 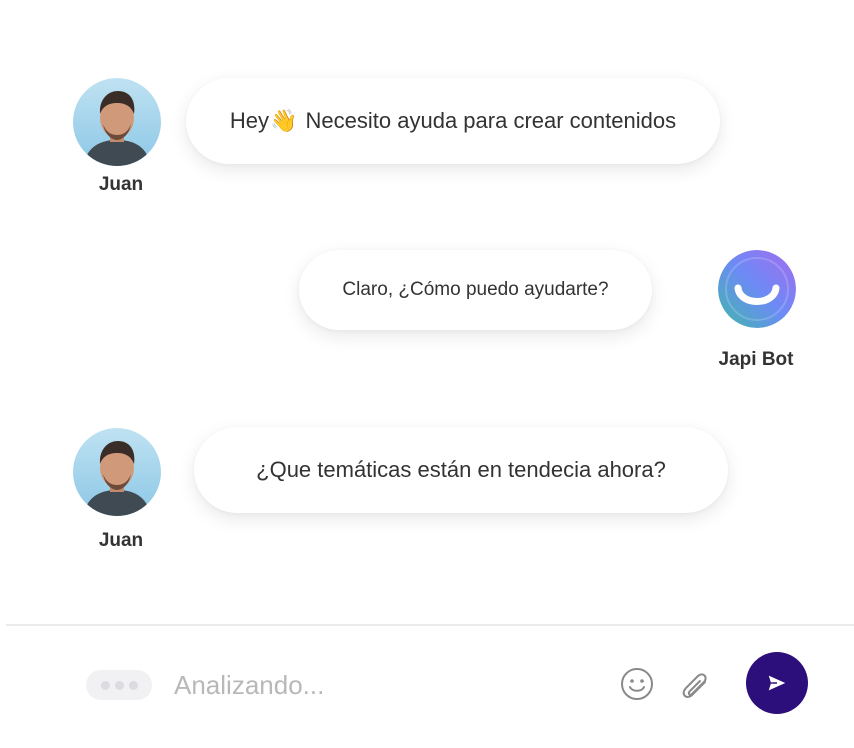 I want to click on send-button, so click(x=777, y=683).